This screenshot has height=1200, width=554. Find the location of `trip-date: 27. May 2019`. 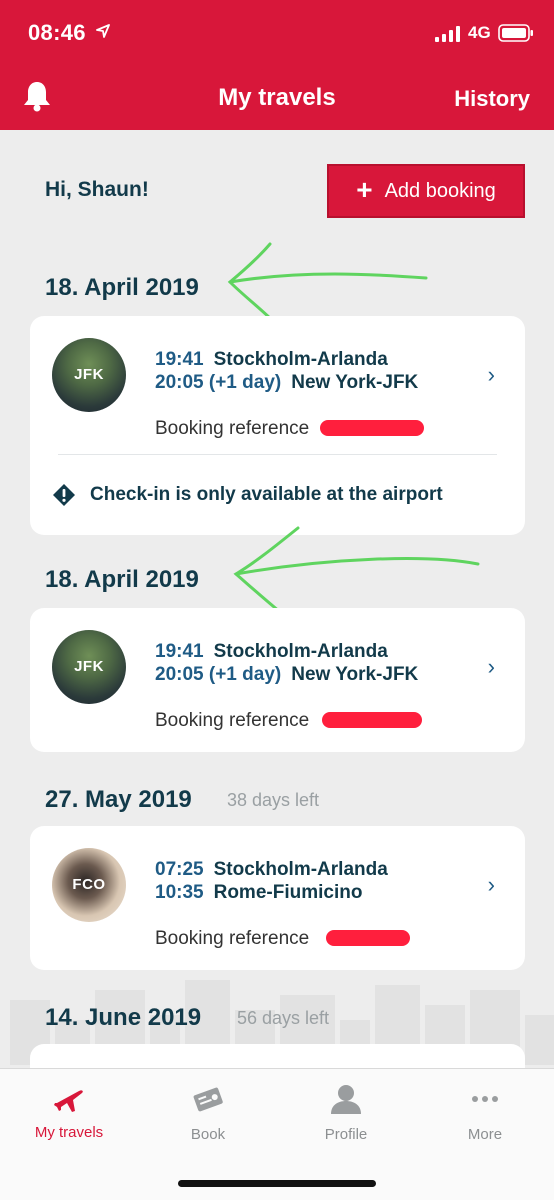

trip-date: 27. May 2019 is located at coordinates (118, 799).